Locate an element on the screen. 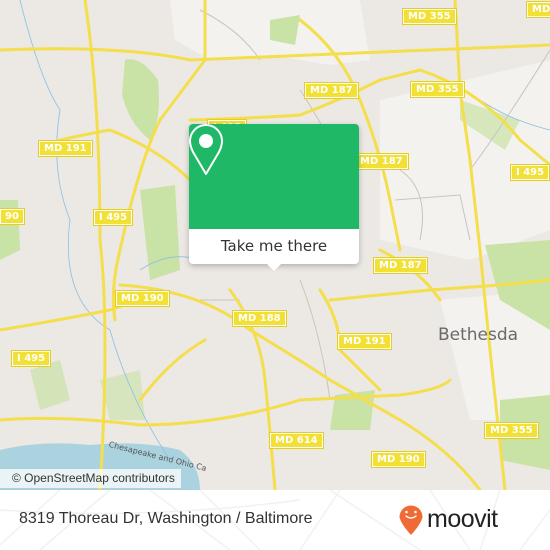 Image resolution: width=550 pixels, height=550 pixels. road-shield: MD is located at coordinates (537, 9).